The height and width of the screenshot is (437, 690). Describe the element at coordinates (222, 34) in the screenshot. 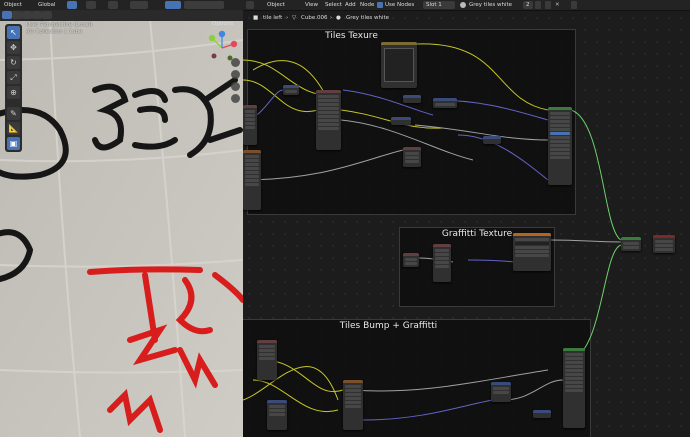

I see `gizmo-z-axis` at that location.